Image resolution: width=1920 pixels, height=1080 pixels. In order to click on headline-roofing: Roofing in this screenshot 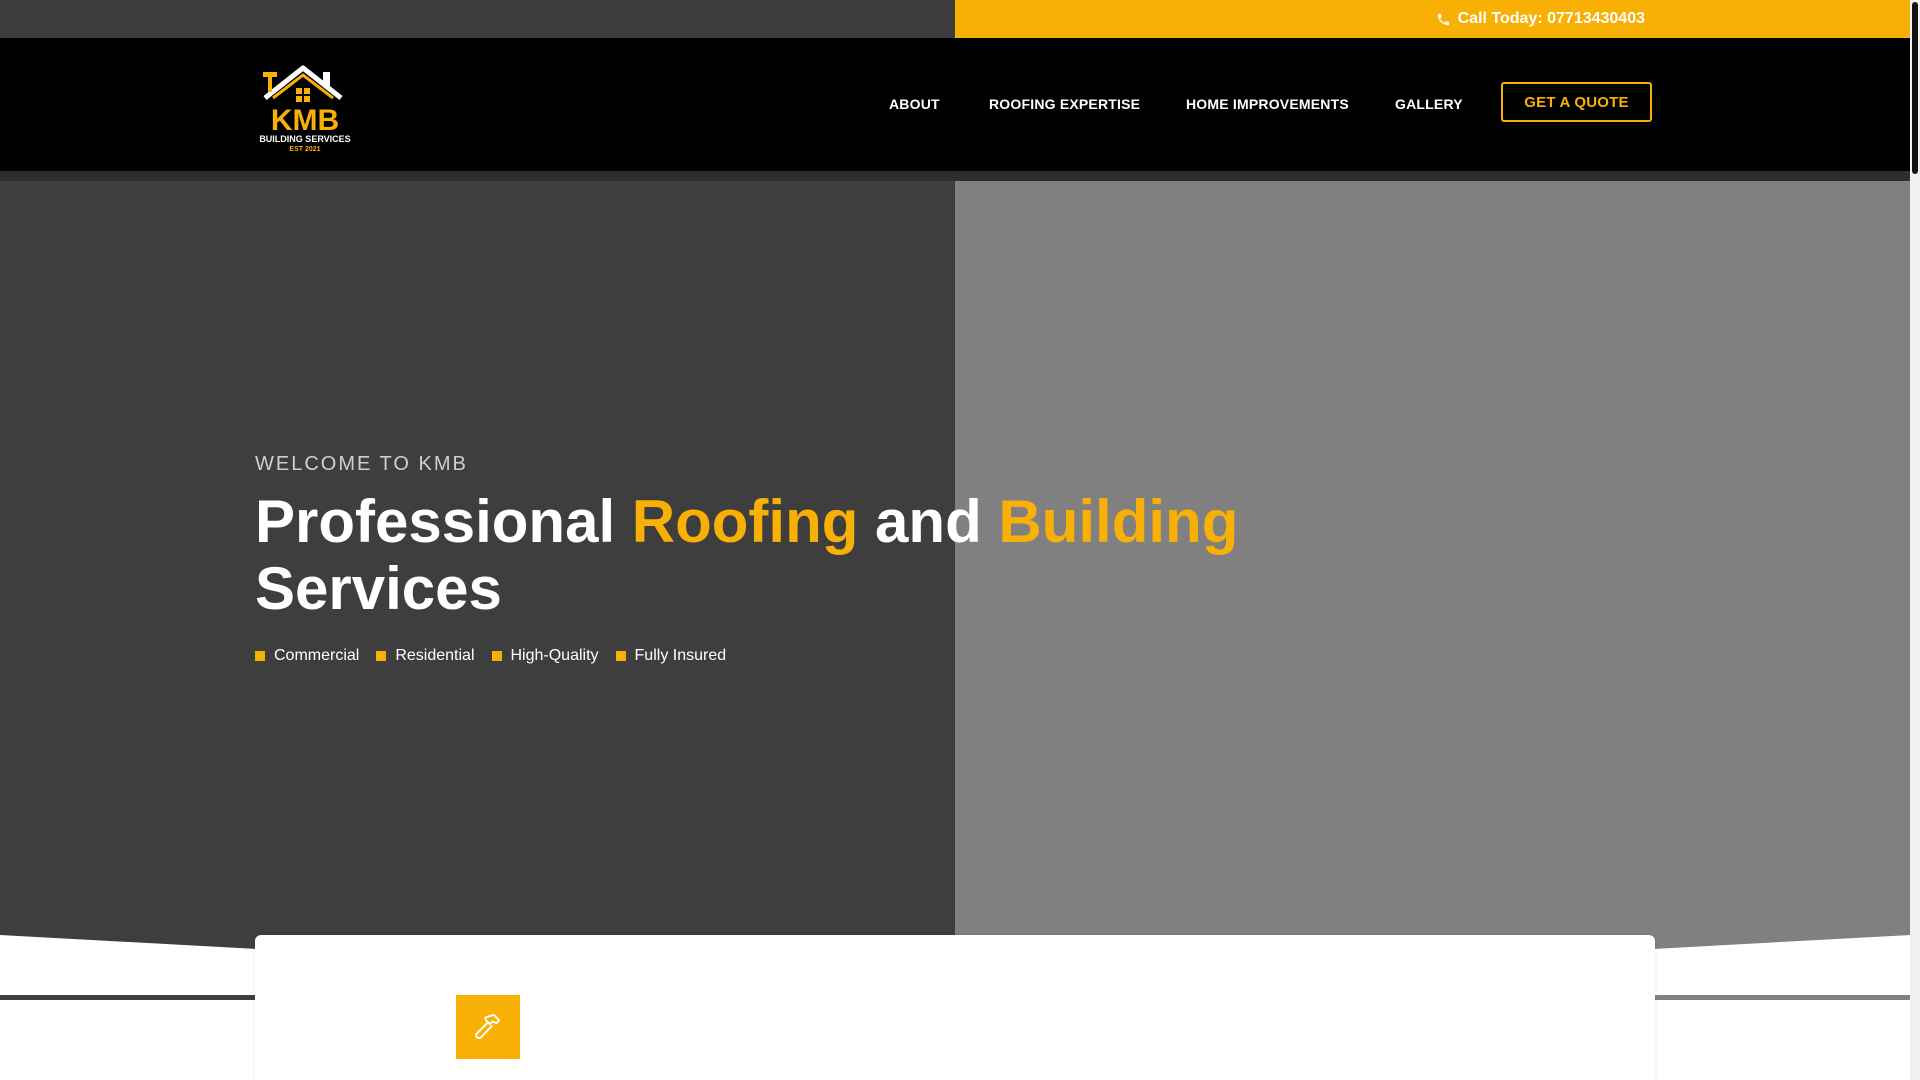, I will do `click(745, 521)`.